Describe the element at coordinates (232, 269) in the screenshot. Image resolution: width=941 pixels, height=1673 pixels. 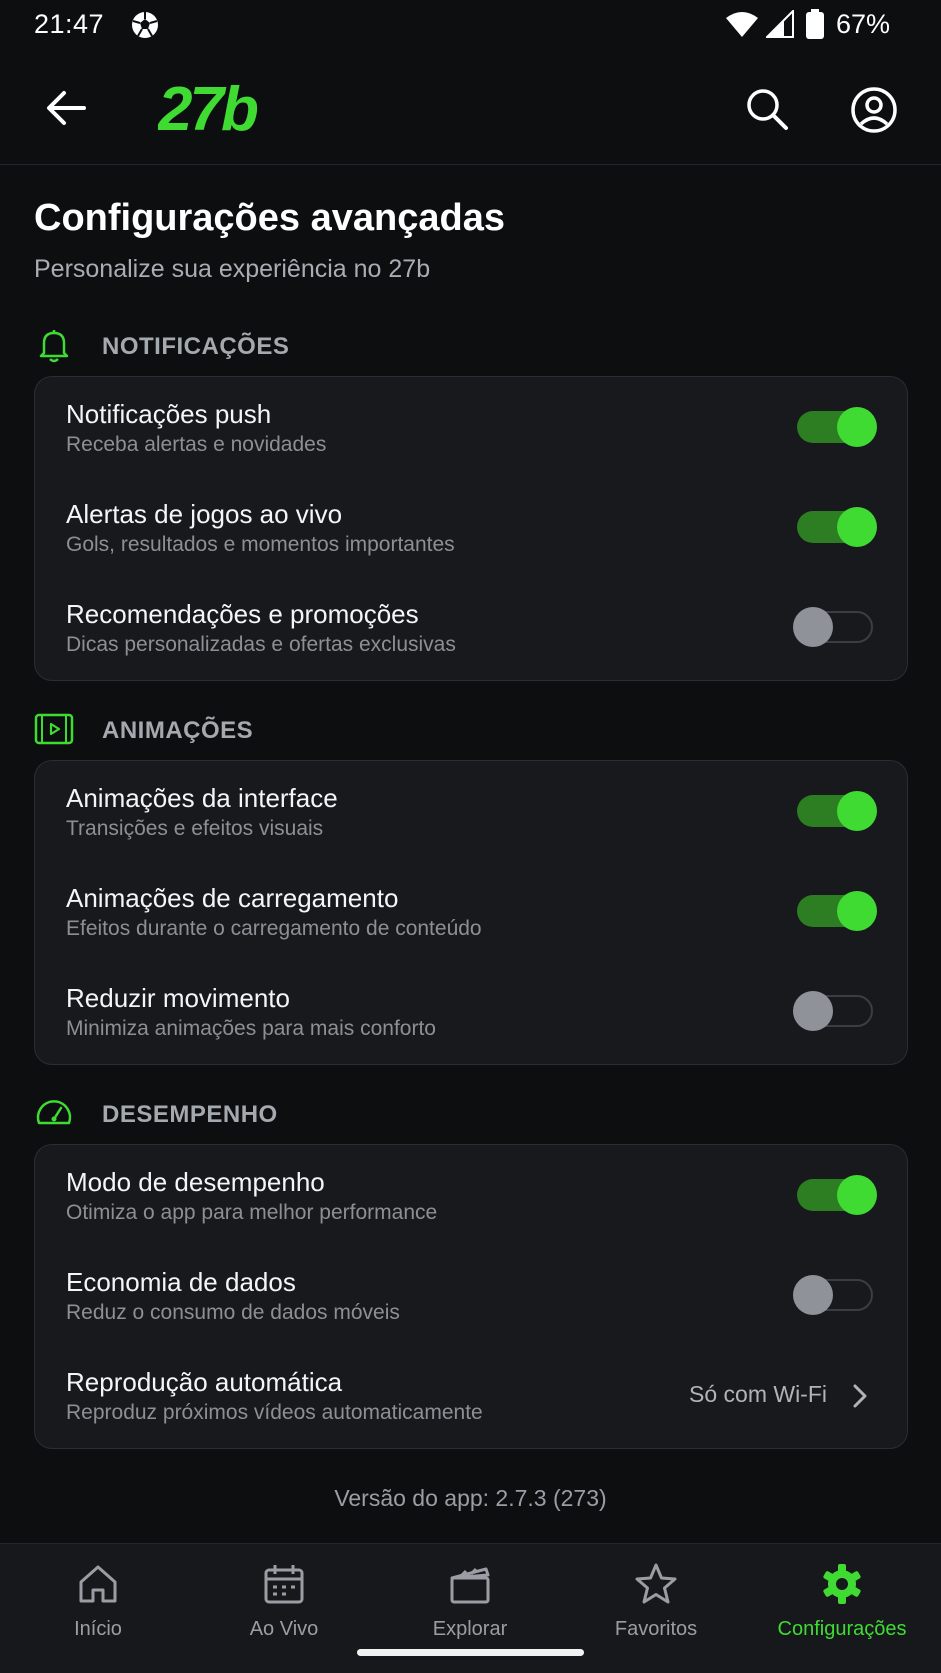
I see `page-subtitle: Personalize sua experiência no 27b` at that location.